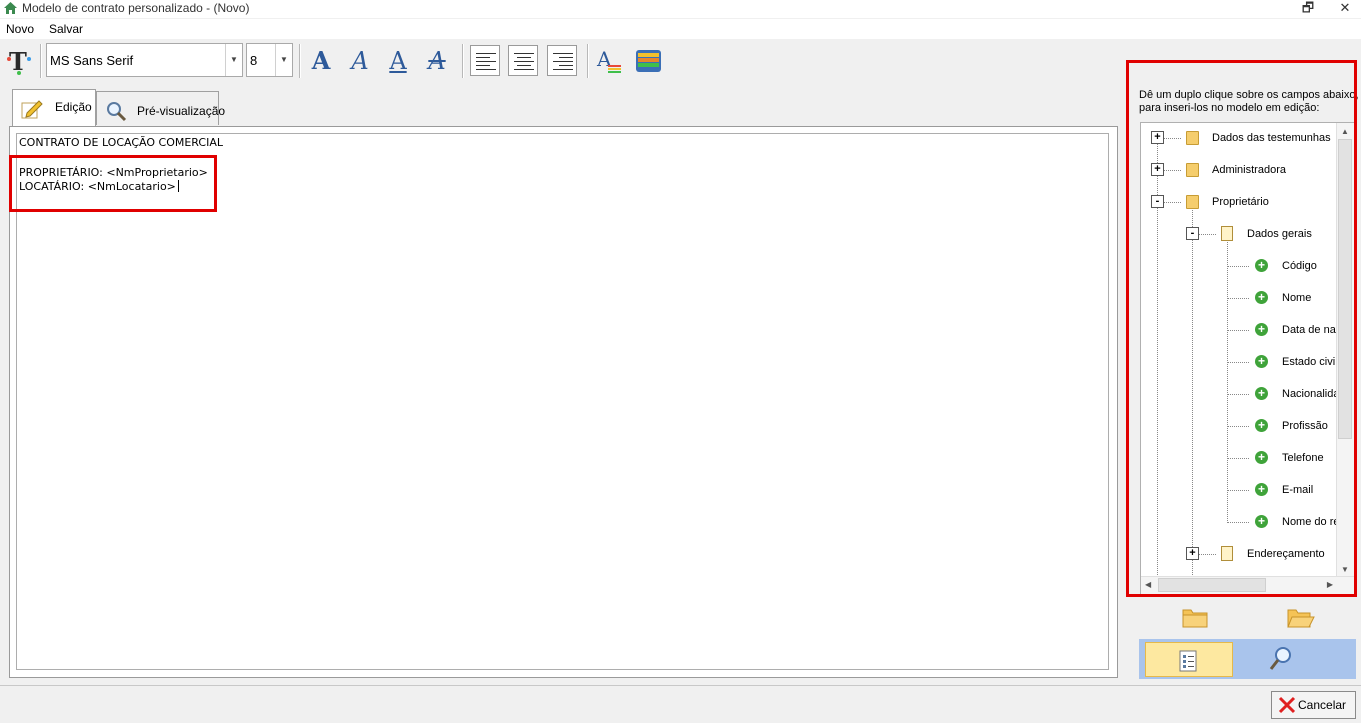 Image resolution: width=1361 pixels, height=723 pixels. Describe the element at coordinates (1322, 705) in the screenshot. I see `cancel-button-label: Cancelar` at that location.